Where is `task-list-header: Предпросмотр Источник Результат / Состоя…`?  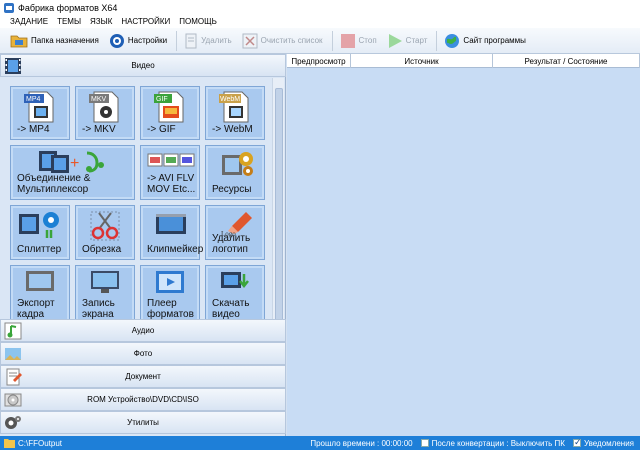 task-list-header: Предпросмотр Источник Результат / Состоя… is located at coordinates (463, 61).